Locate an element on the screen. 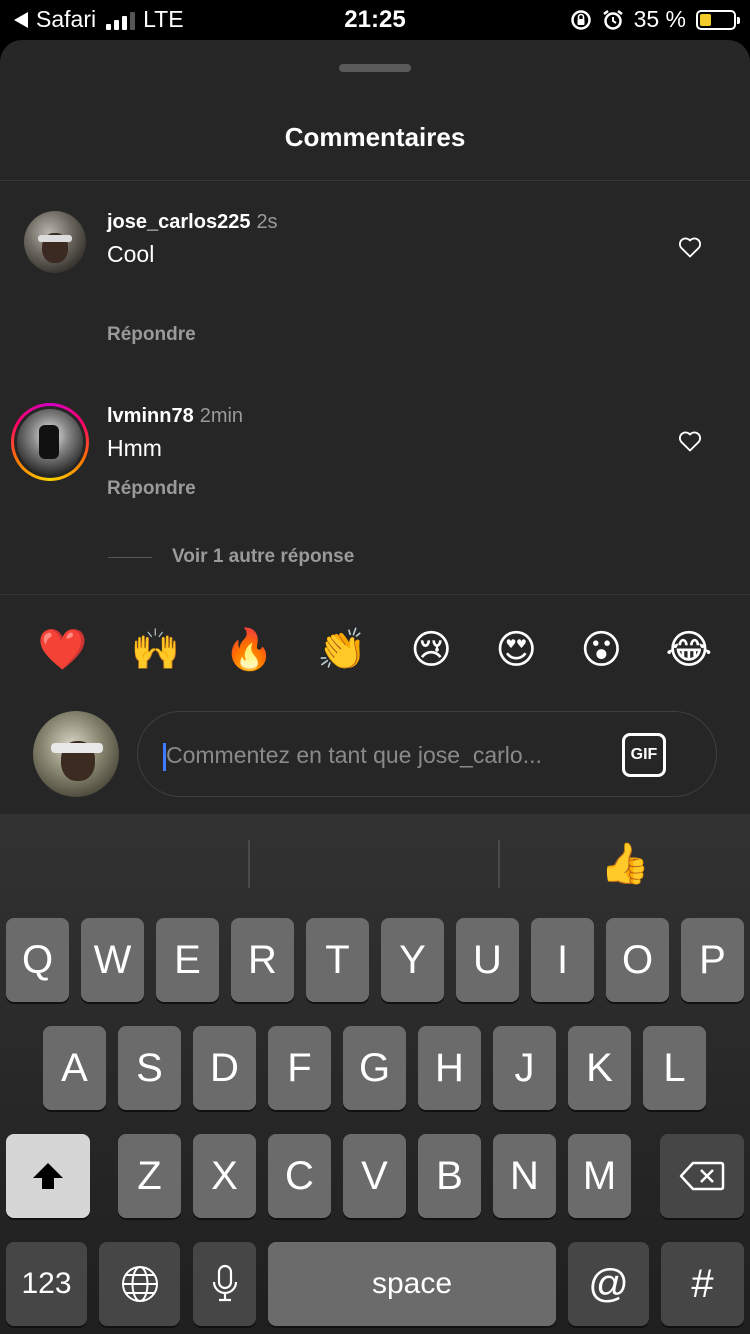 This screenshot has width=750, height=1334. key-m: M is located at coordinates (599, 1176).